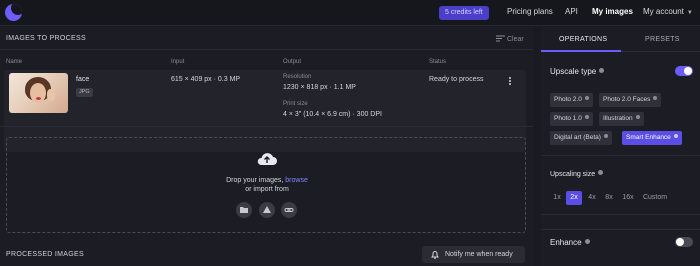  I want to click on nav-my-images: My images, so click(612, 11).